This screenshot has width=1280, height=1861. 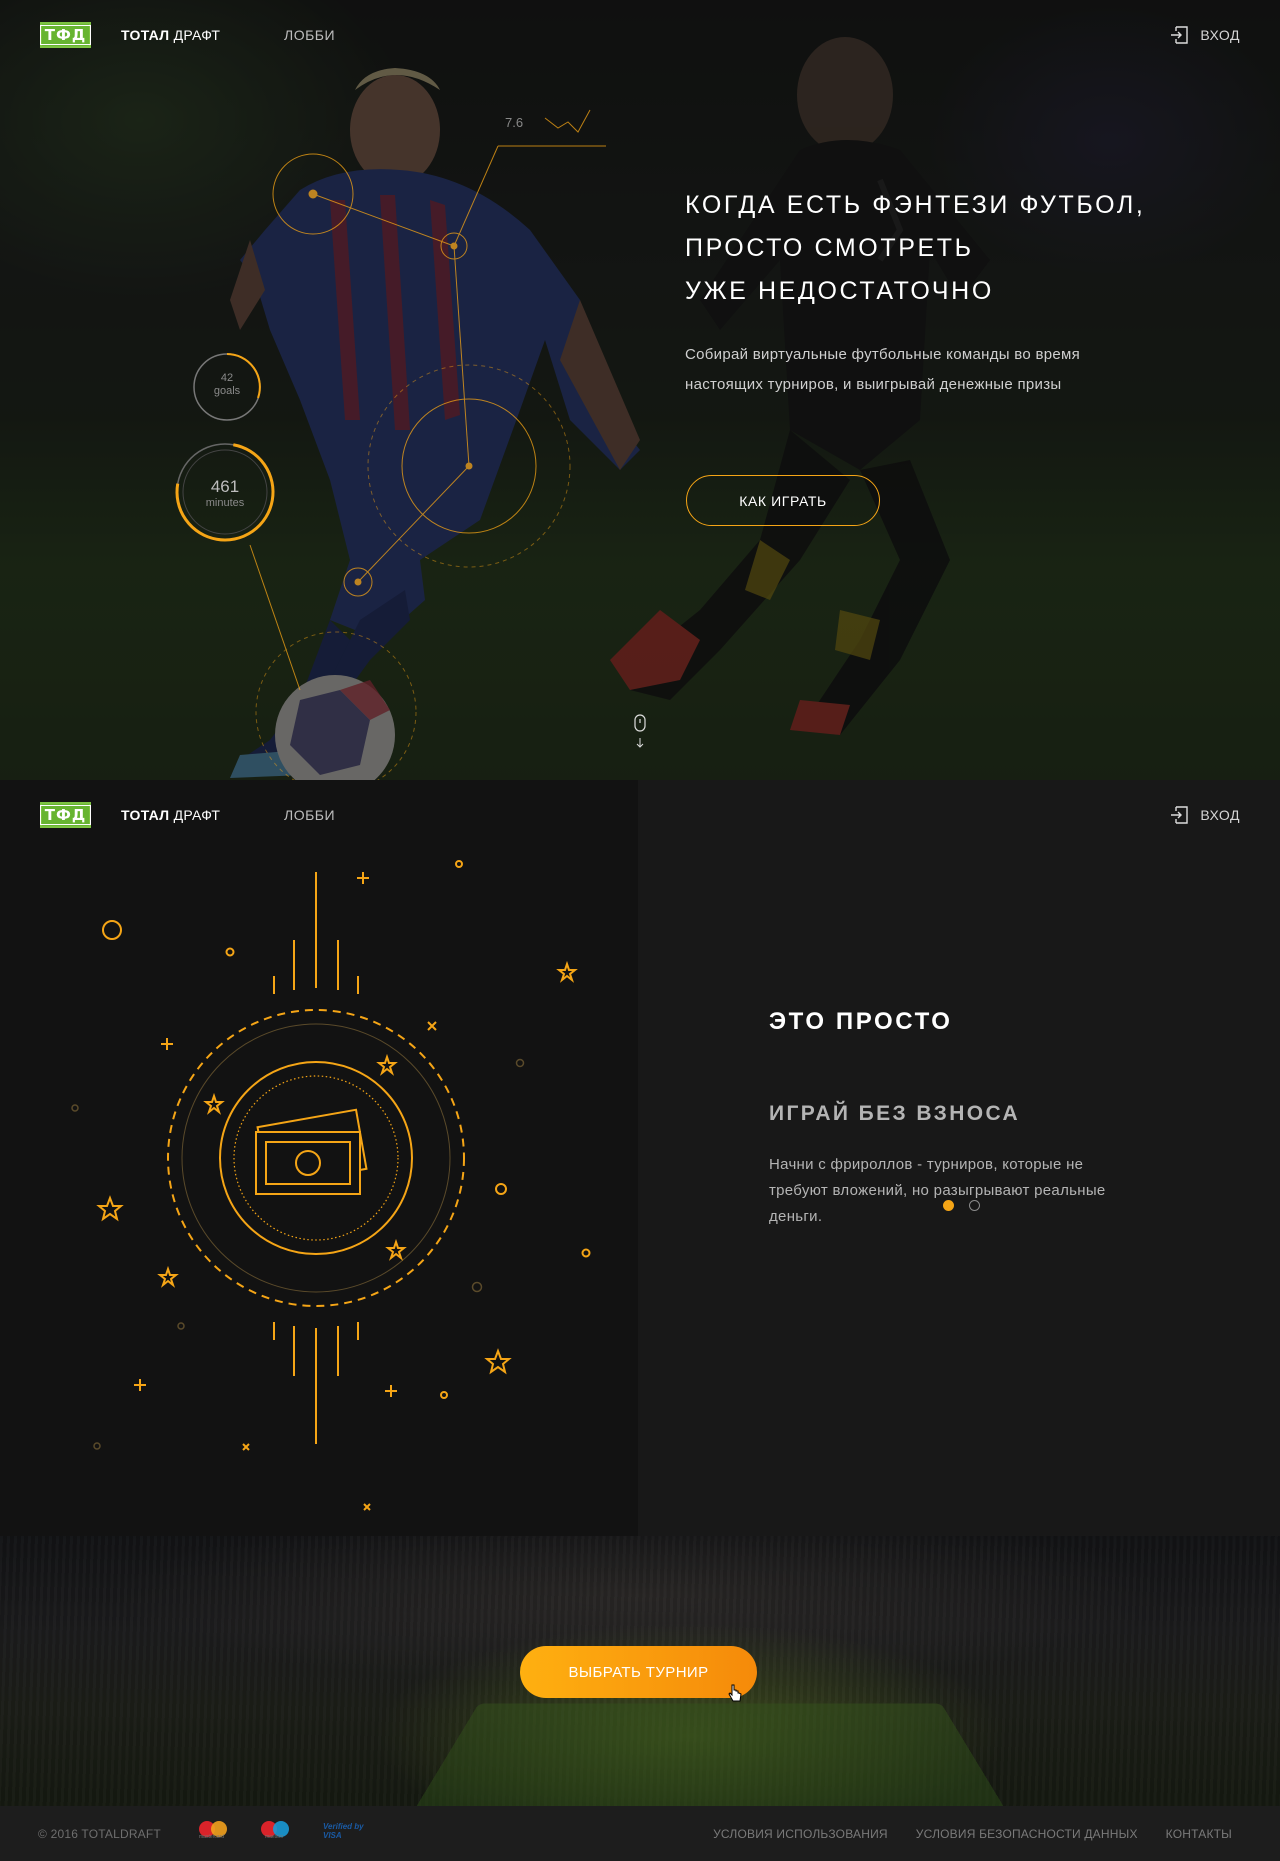 I want to click on choose-tournament-button: ВЫБРАТЬ ТУРНИР, so click(x=638, y=1672).